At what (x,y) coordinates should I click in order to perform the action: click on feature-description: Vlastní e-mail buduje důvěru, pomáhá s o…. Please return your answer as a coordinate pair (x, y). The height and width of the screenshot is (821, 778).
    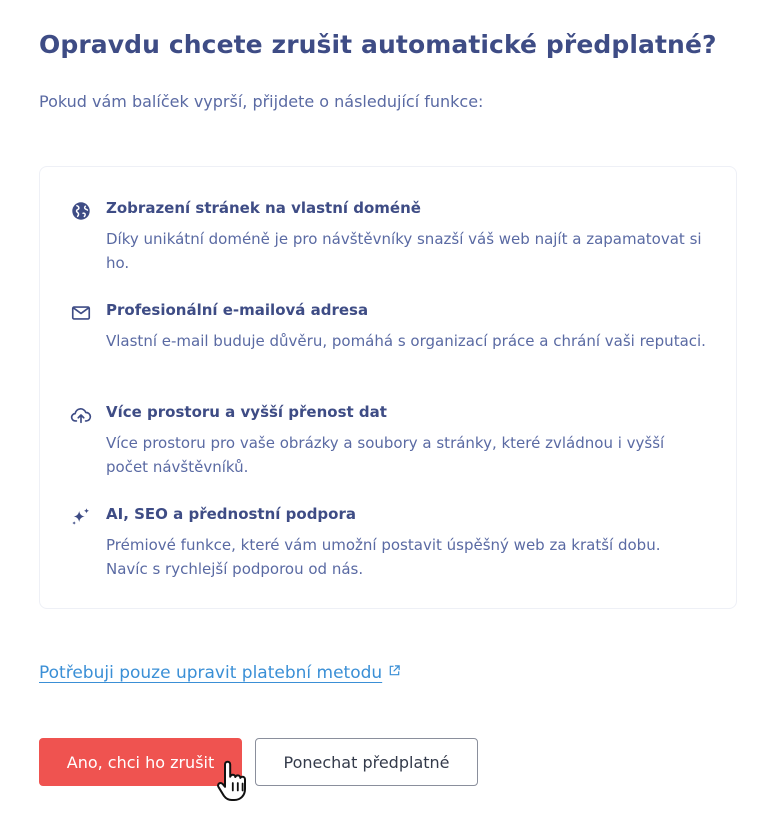
    Looking at the image, I should click on (406, 341).